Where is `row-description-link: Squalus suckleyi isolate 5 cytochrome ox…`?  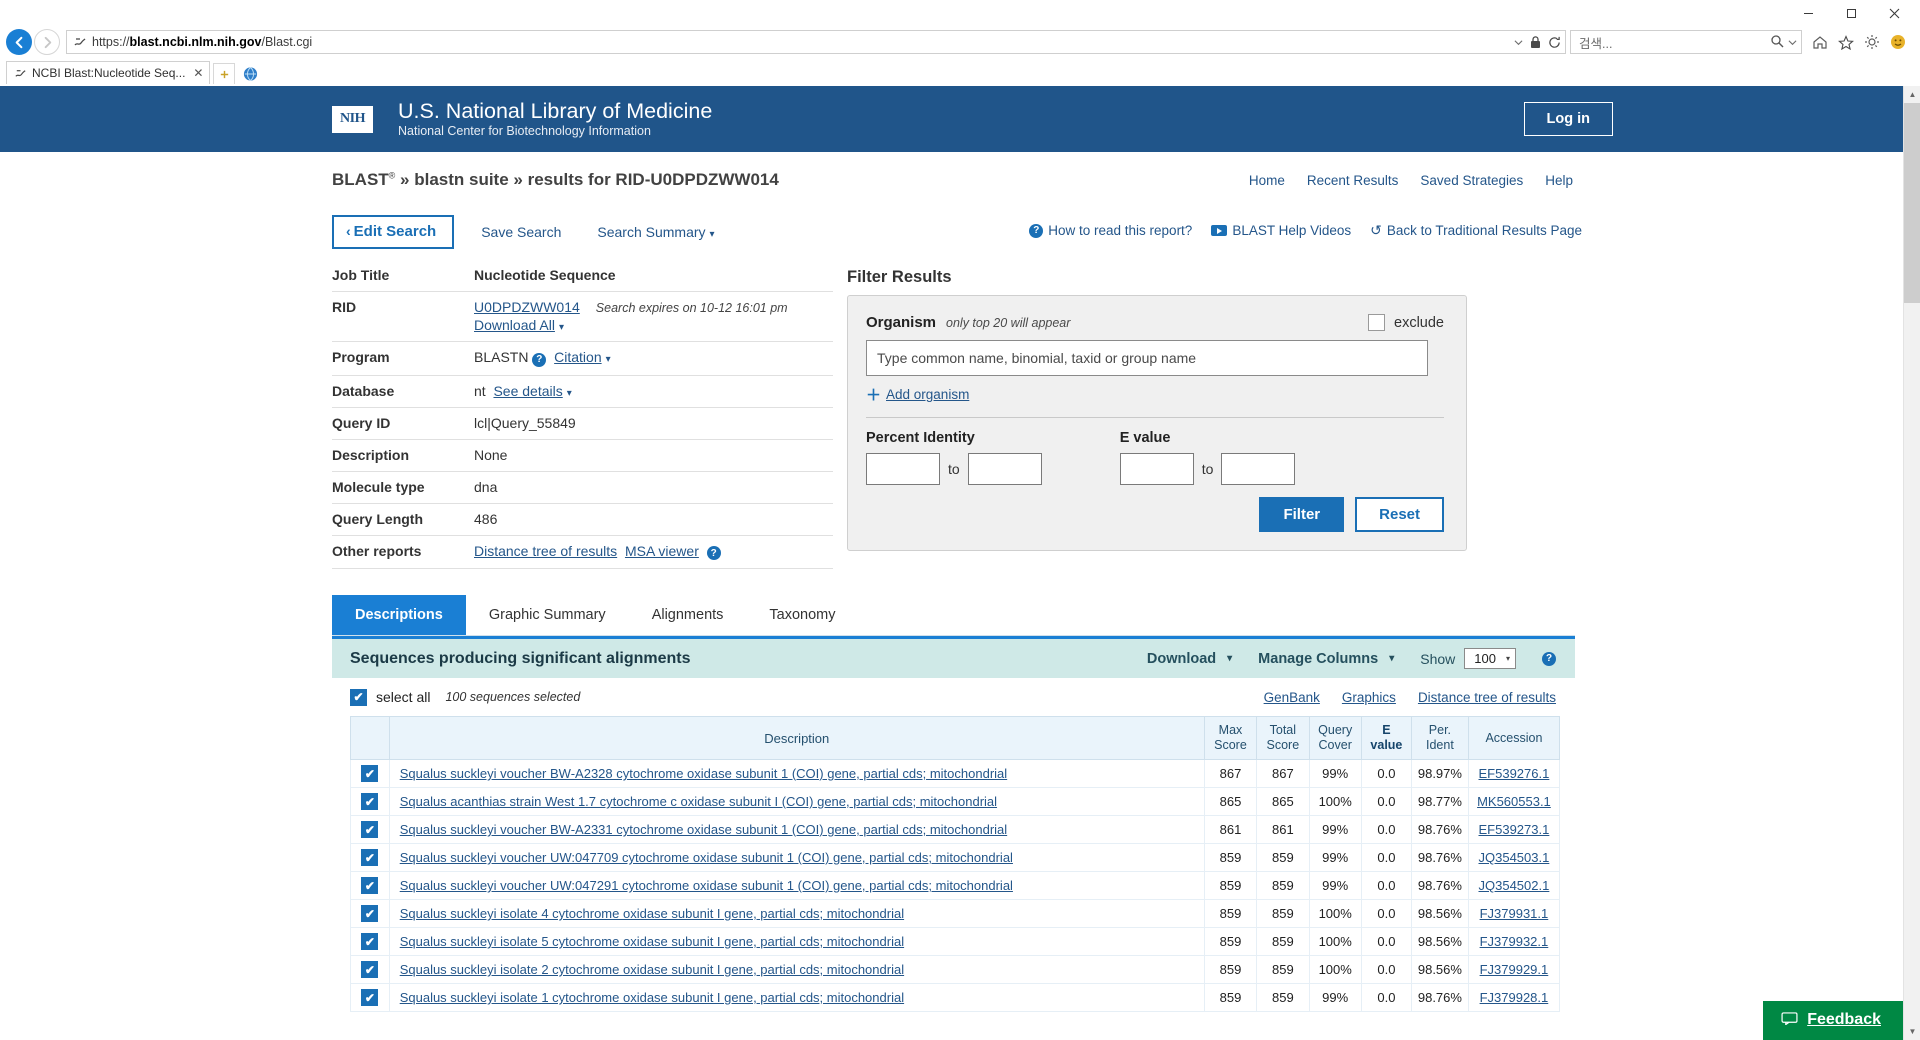 row-description-link: Squalus suckleyi isolate 5 cytochrome ox… is located at coordinates (652, 941).